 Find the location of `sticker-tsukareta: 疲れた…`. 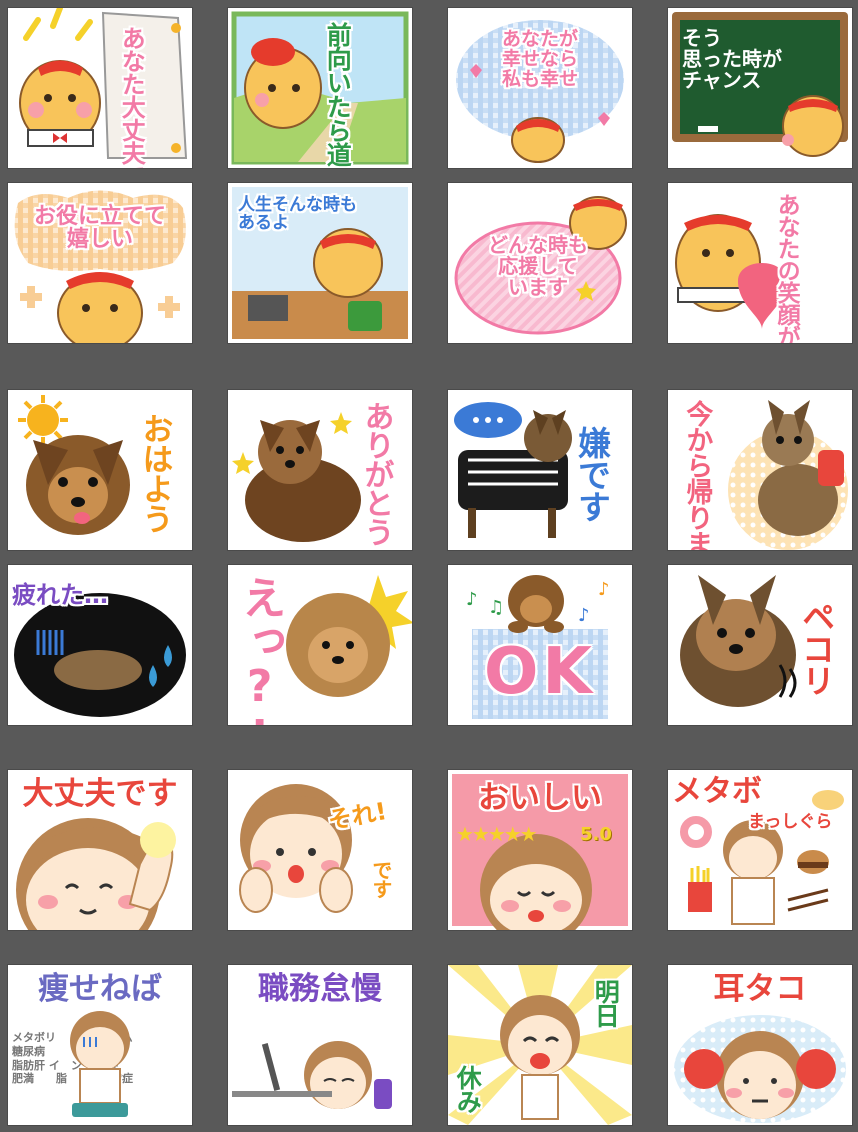

sticker-tsukareta: 疲れた… is located at coordinates (100, 645).